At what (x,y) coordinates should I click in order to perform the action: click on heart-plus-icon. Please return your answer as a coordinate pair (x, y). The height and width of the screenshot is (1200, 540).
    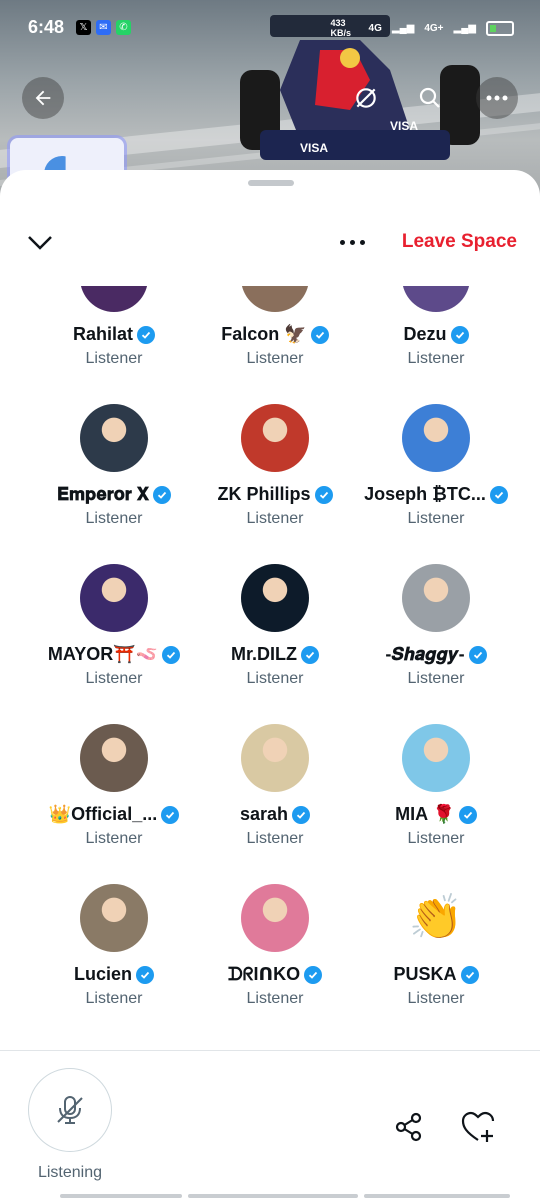
    Looking at the image, I should click on (478, 1126).